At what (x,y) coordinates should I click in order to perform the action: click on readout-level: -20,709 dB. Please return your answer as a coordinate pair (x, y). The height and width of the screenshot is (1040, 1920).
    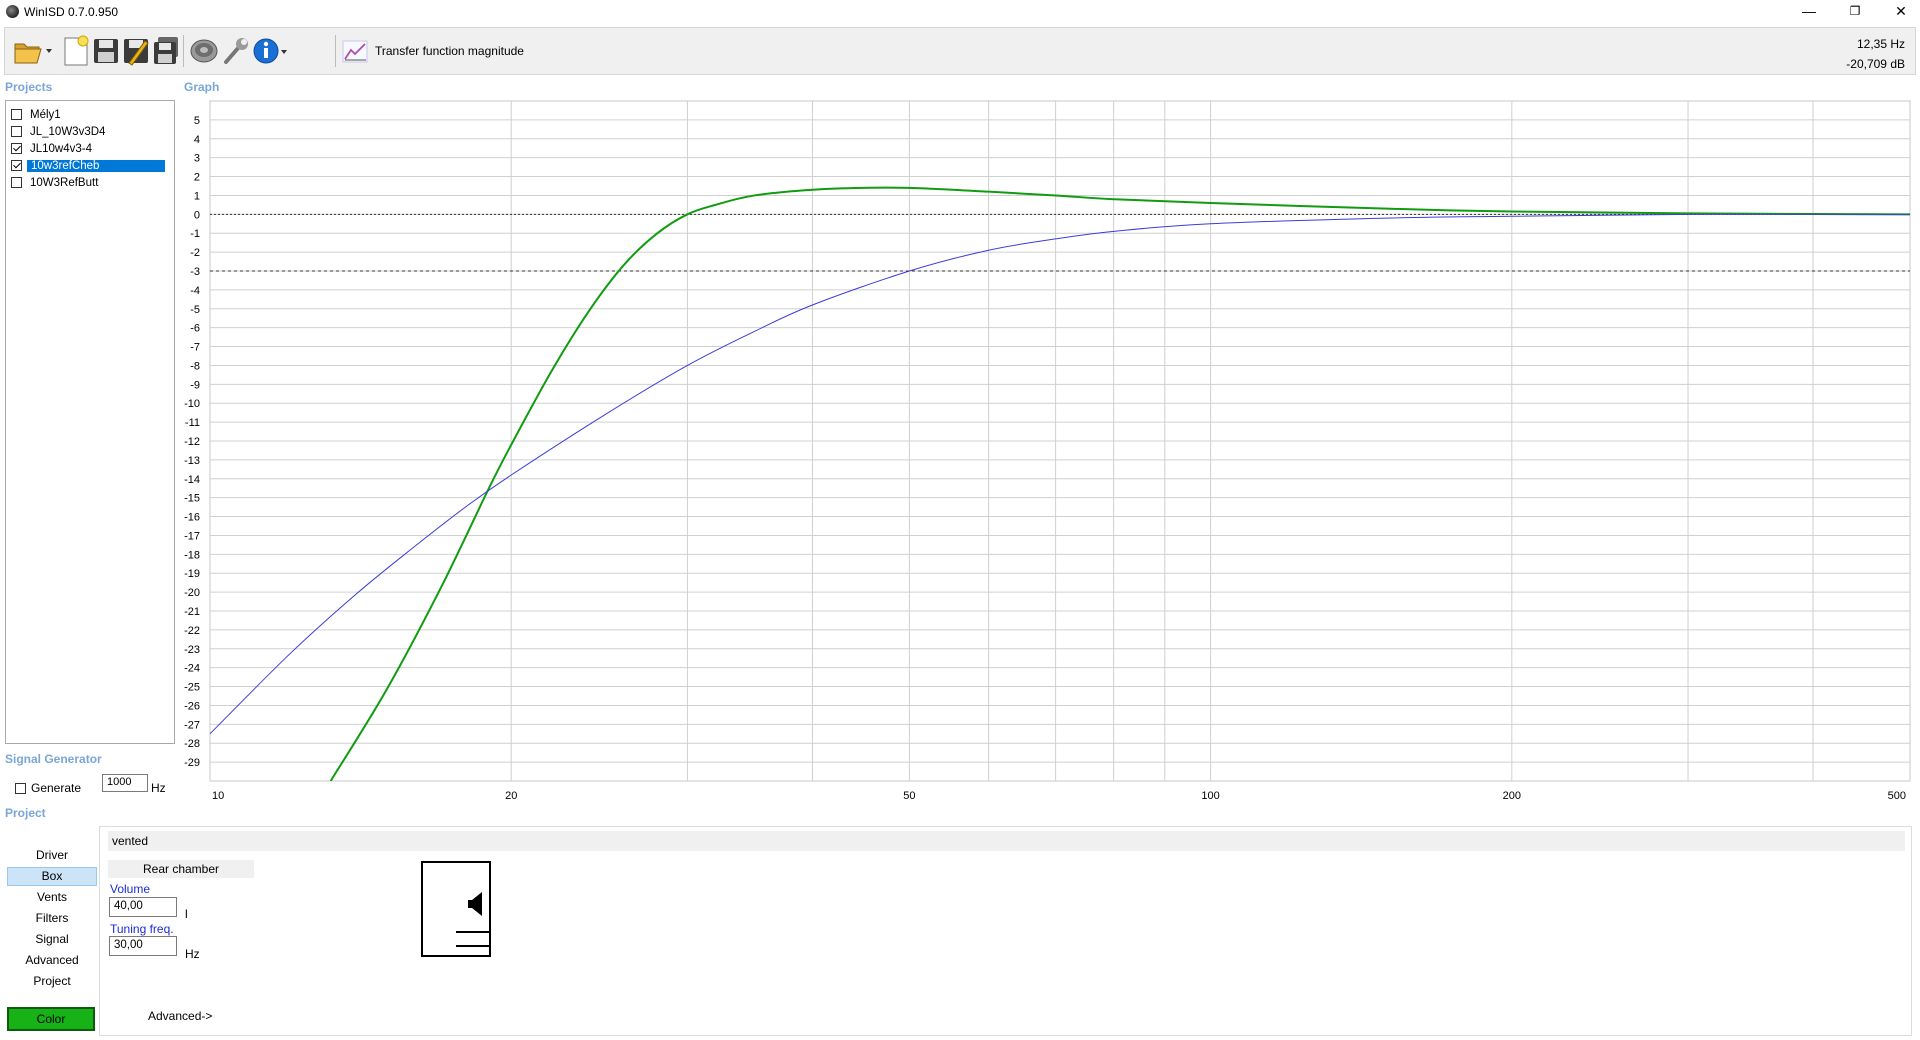
    Looking at the image, I should click on (1875, 64).